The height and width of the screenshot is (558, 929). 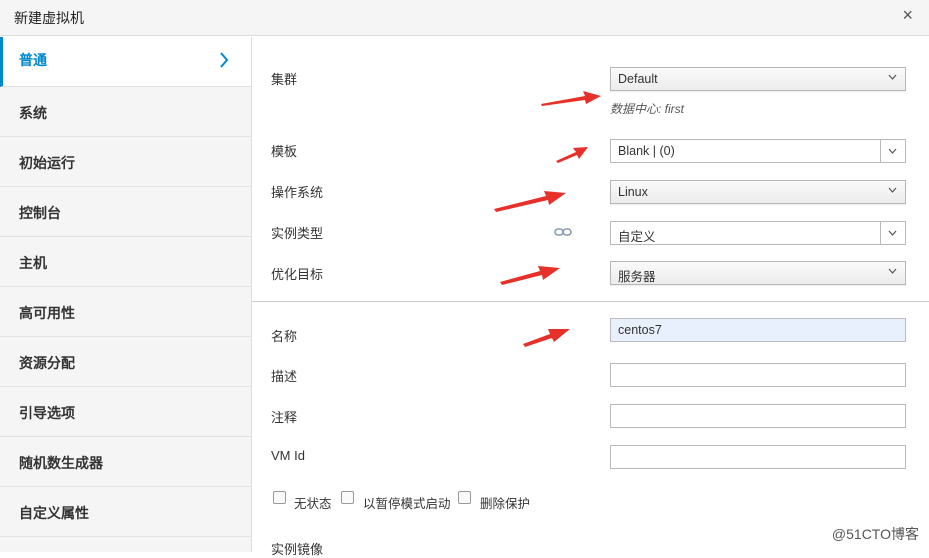 What do you see at coordinates (297, 233) in the screenshot?
I see `instance-type-label: 实例类型` at bounding box center [297, 233].